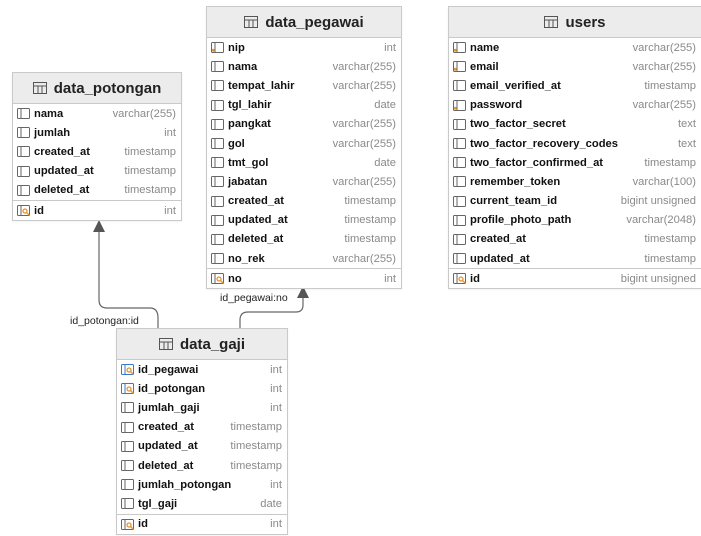 This screenshot has width=701, height=536. I want to click on table-header: data_potongan, so click(97, 88).